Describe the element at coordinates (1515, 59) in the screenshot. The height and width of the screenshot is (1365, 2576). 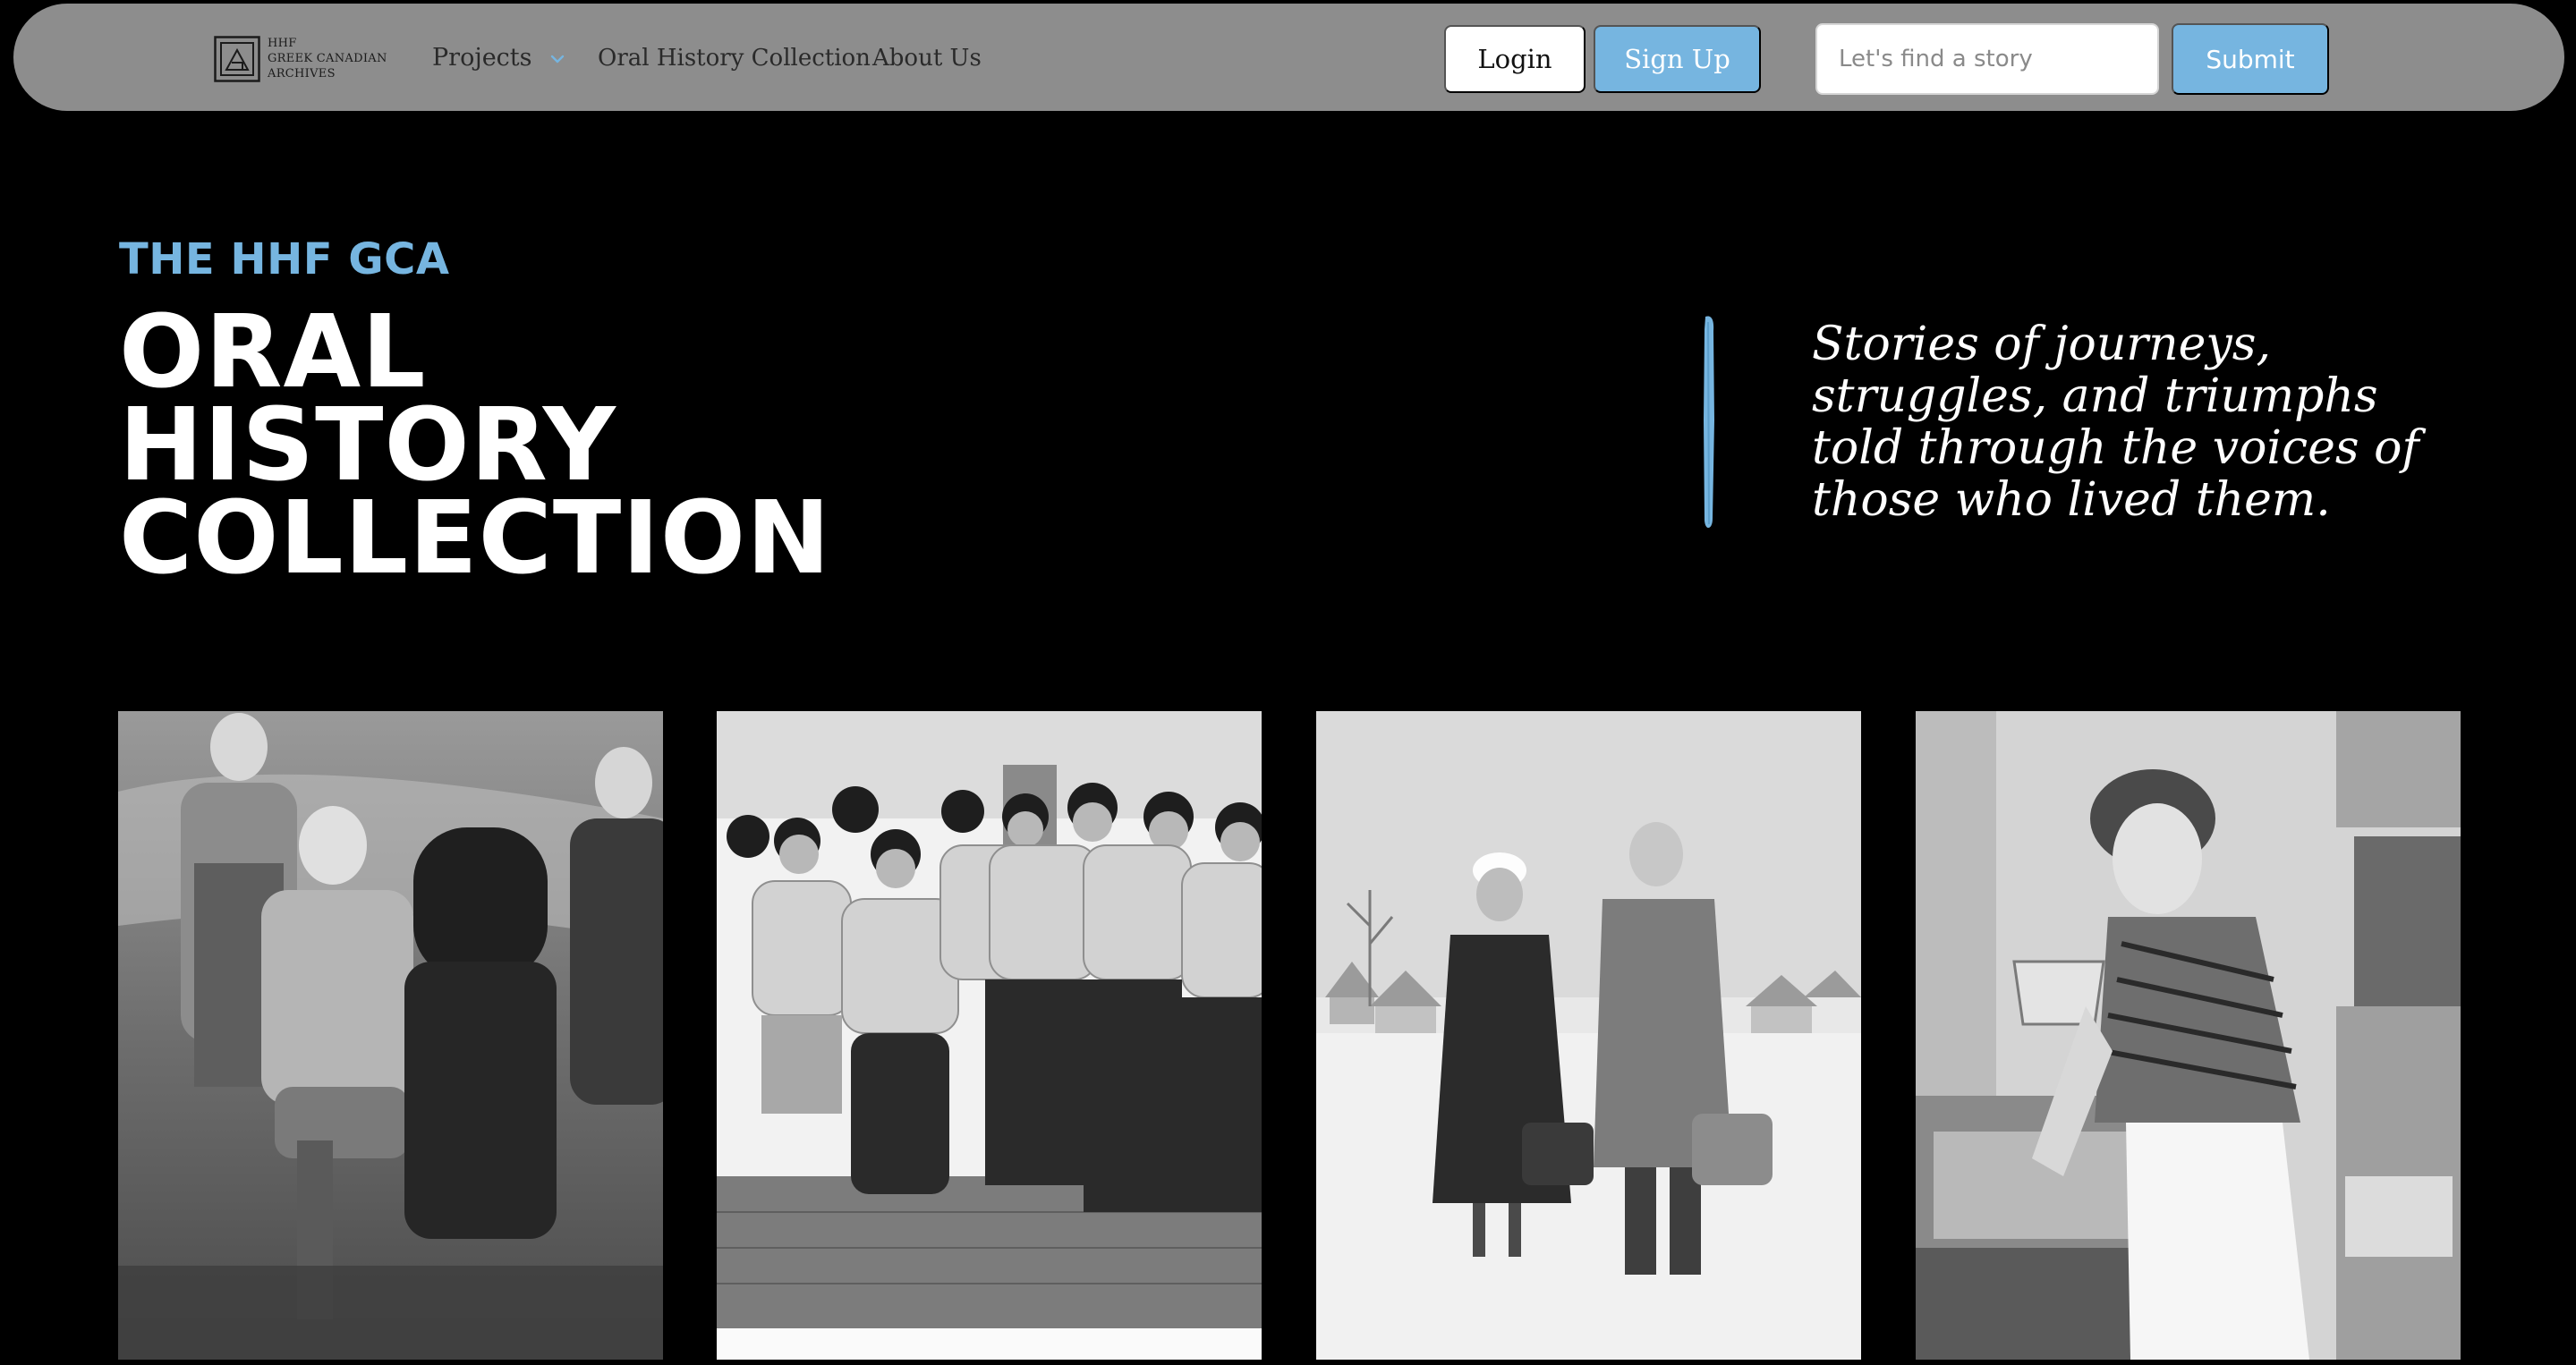
I see `login-button: Login` at that location.